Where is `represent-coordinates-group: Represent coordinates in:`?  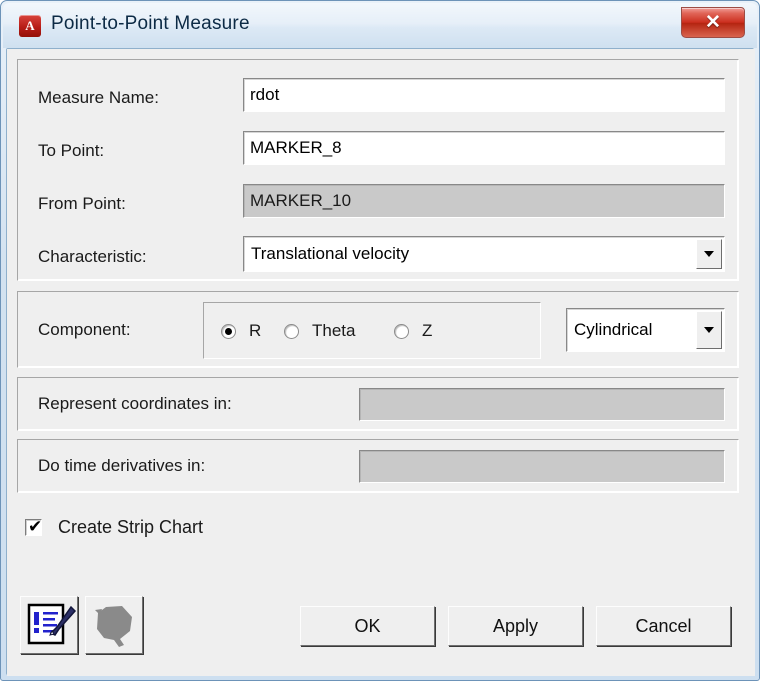
represent-coordinates-group: Represent coordinates in: is located at coordinates (378, 404).